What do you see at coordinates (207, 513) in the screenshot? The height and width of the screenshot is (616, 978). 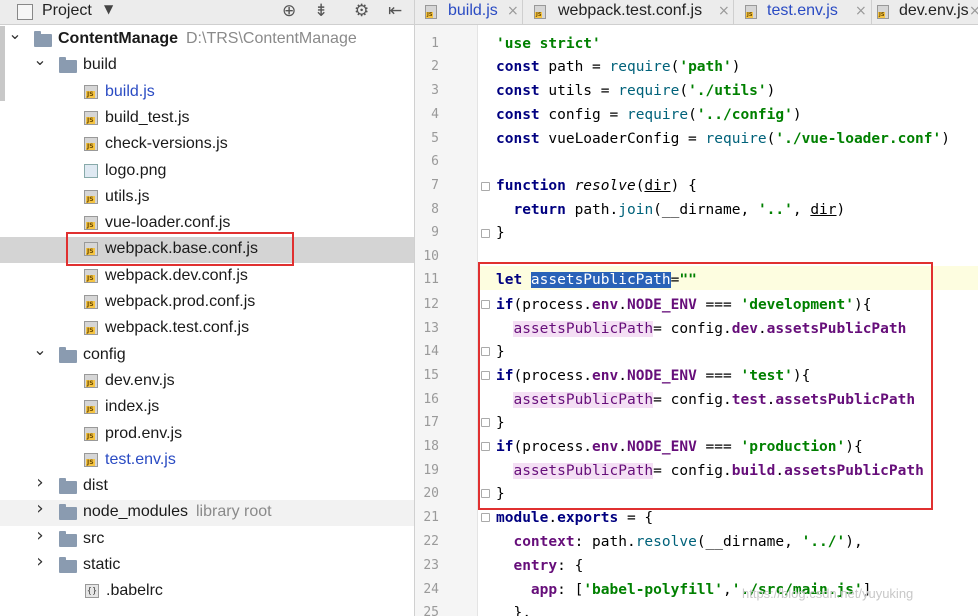 I see `tree-item-node-modules: › node_modules library root` at bounding box center [207, 513].